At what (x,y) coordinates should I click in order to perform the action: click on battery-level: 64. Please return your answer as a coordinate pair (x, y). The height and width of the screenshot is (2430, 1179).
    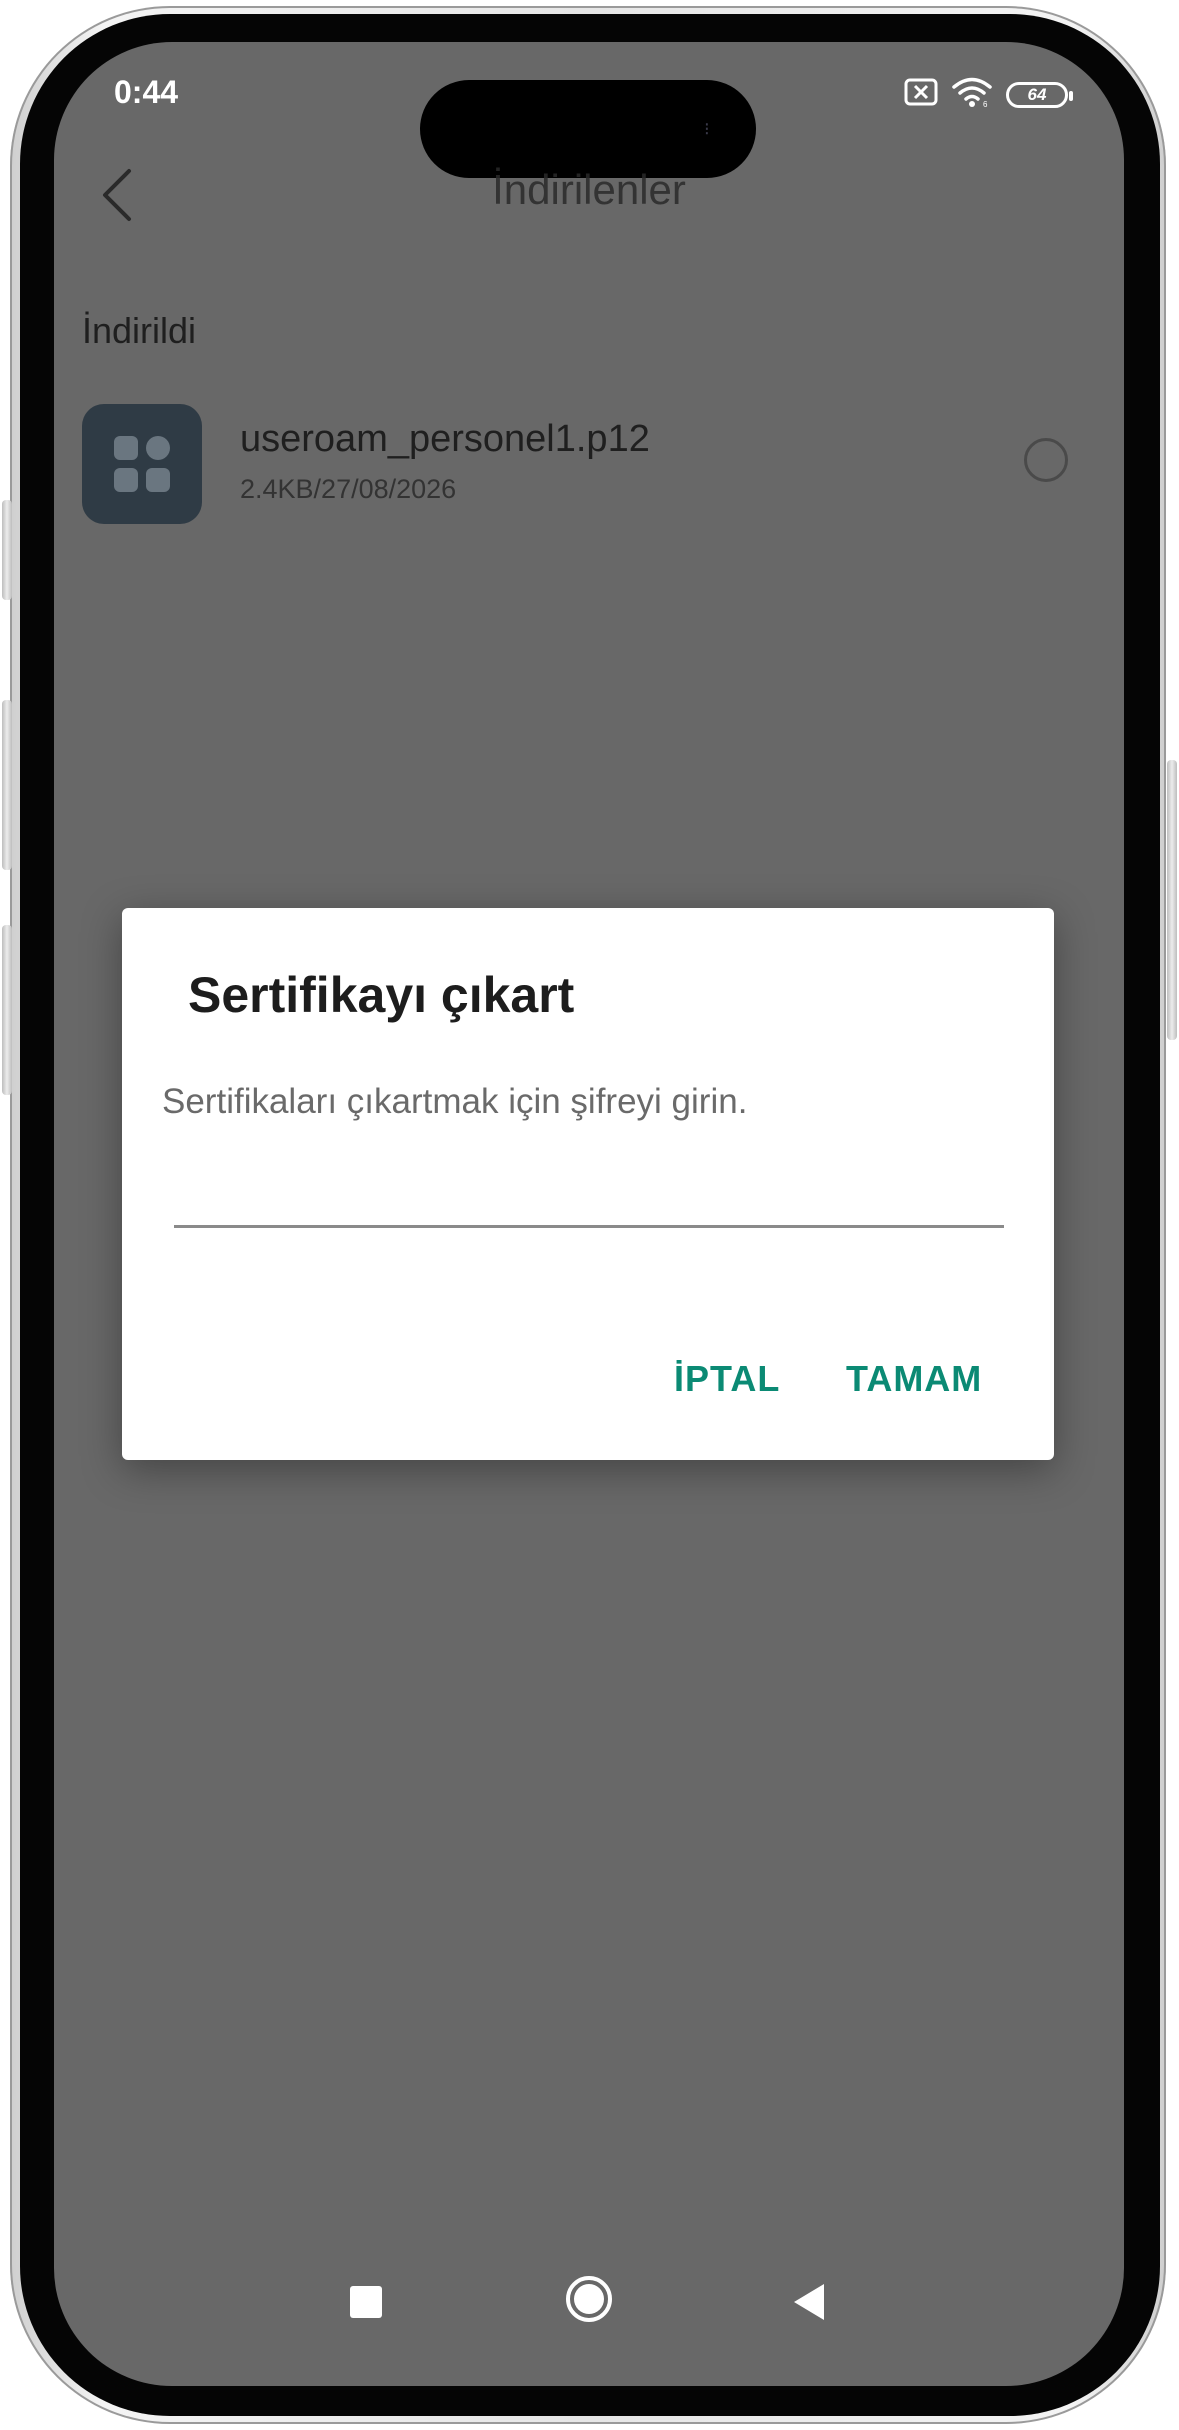
    Looking at the image, I should click on (1037, 94).